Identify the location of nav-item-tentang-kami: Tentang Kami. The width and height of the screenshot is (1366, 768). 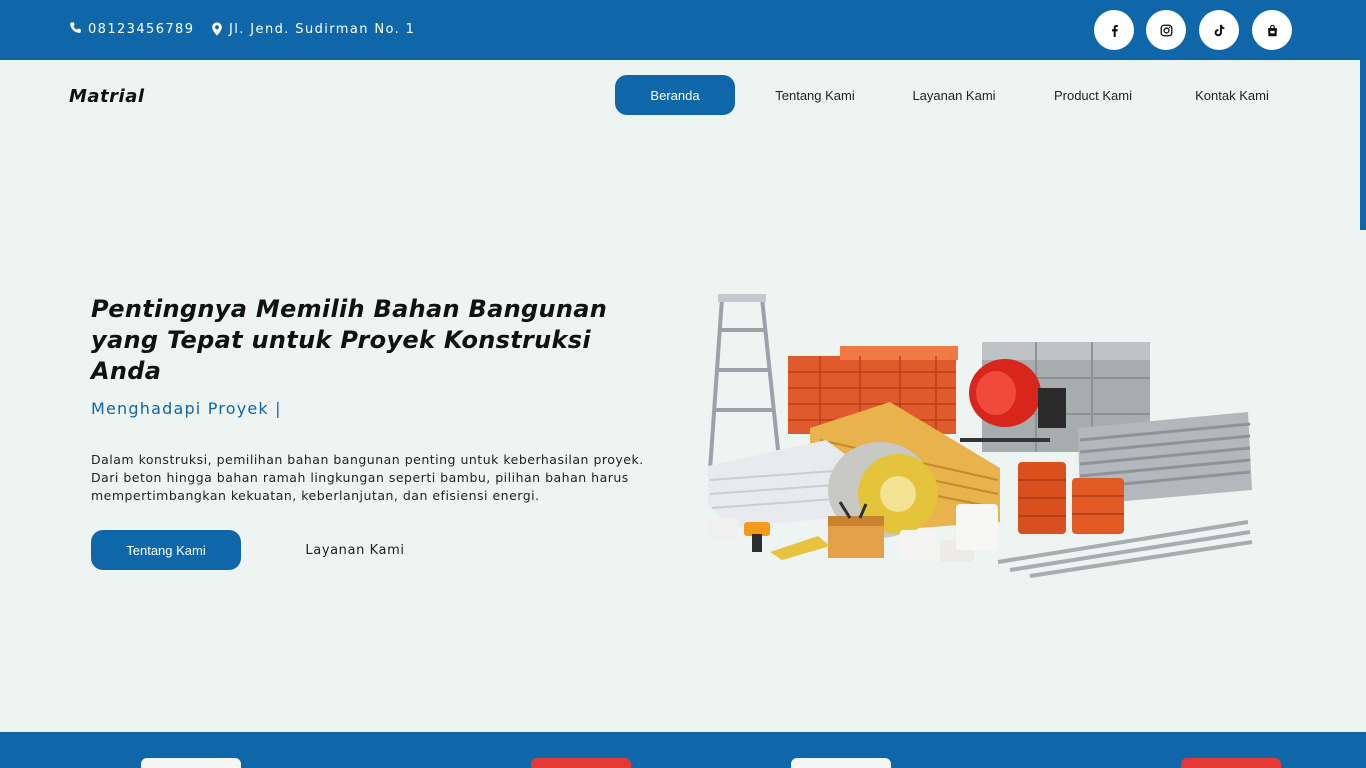
(815, 95).